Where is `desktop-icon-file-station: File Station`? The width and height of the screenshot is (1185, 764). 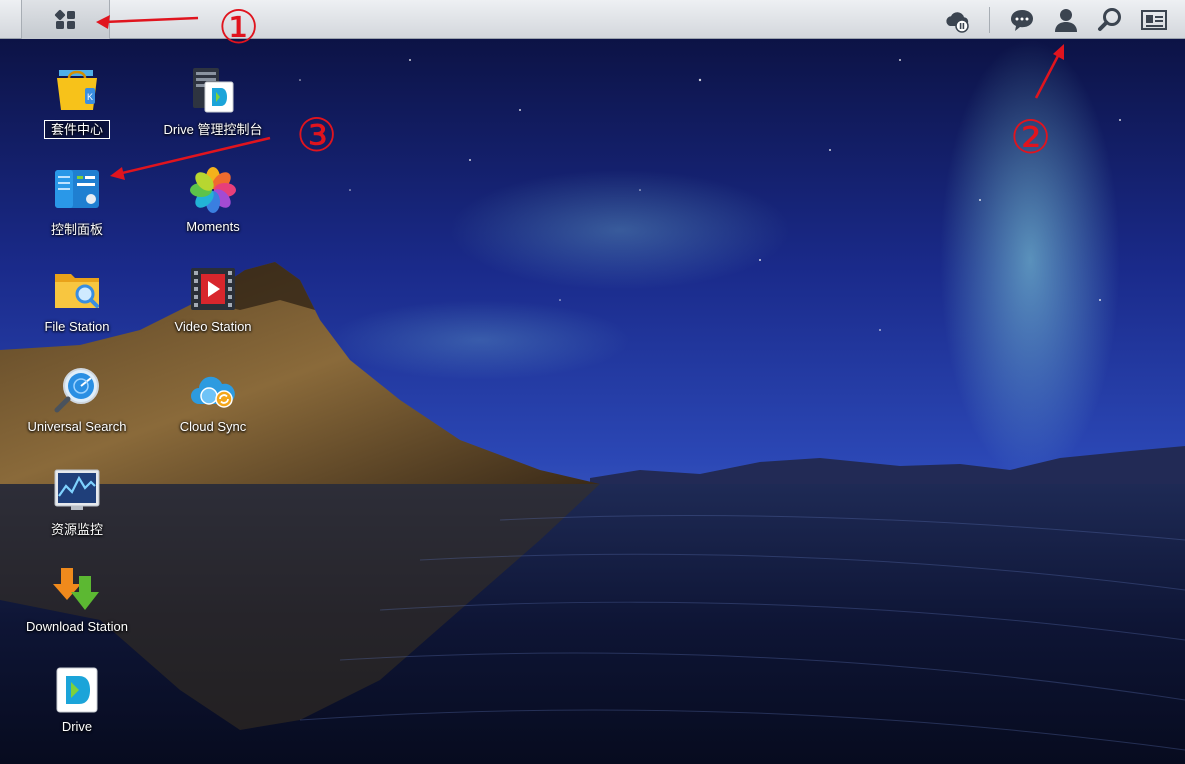
desktop-icon-file-station: File Station is located at coordinates (77, 311).